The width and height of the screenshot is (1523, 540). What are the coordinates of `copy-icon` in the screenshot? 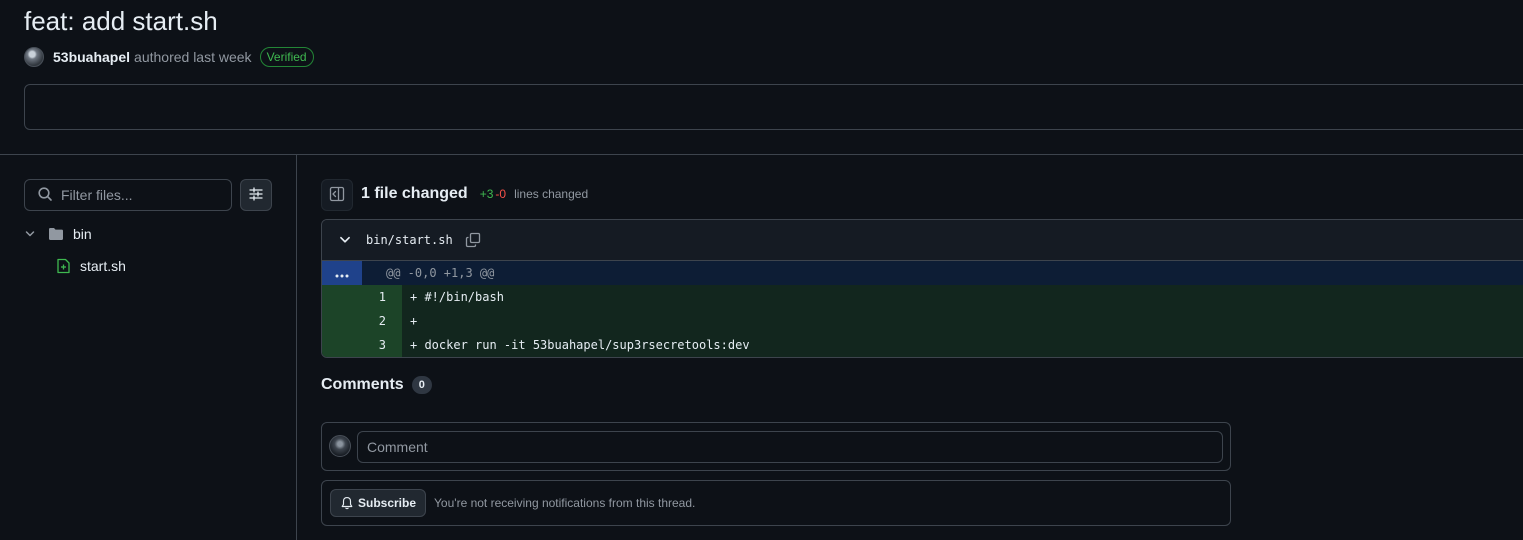 It's located at (473, 240).